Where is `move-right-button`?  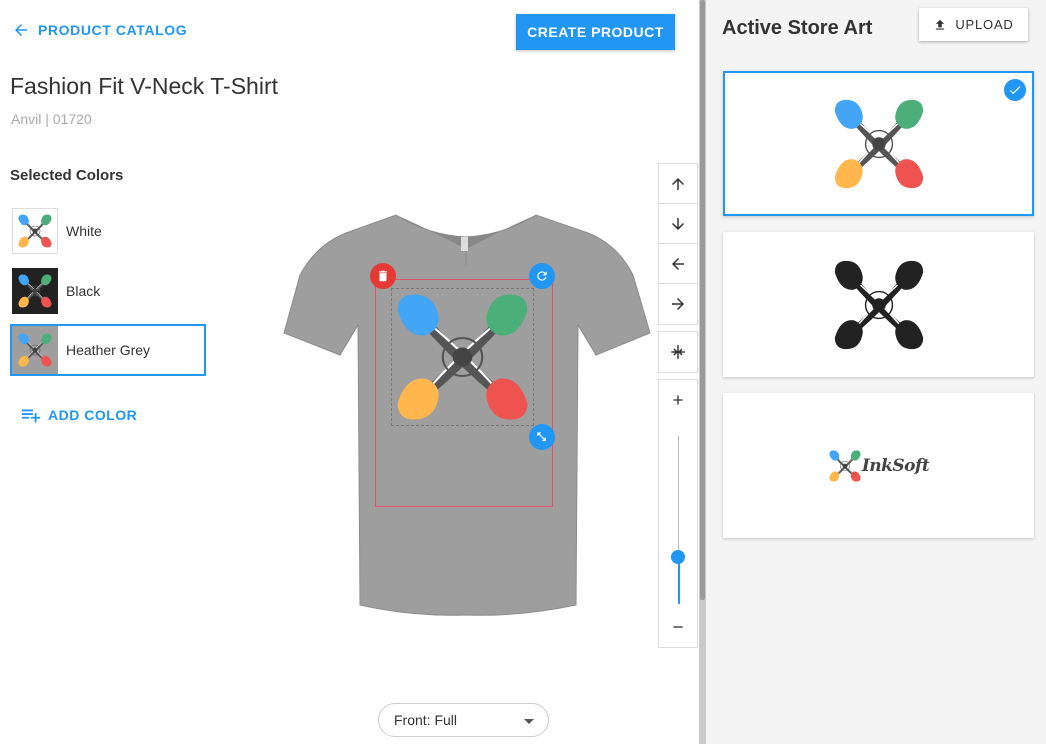 move-right-button is located at coordinates (678, 304).